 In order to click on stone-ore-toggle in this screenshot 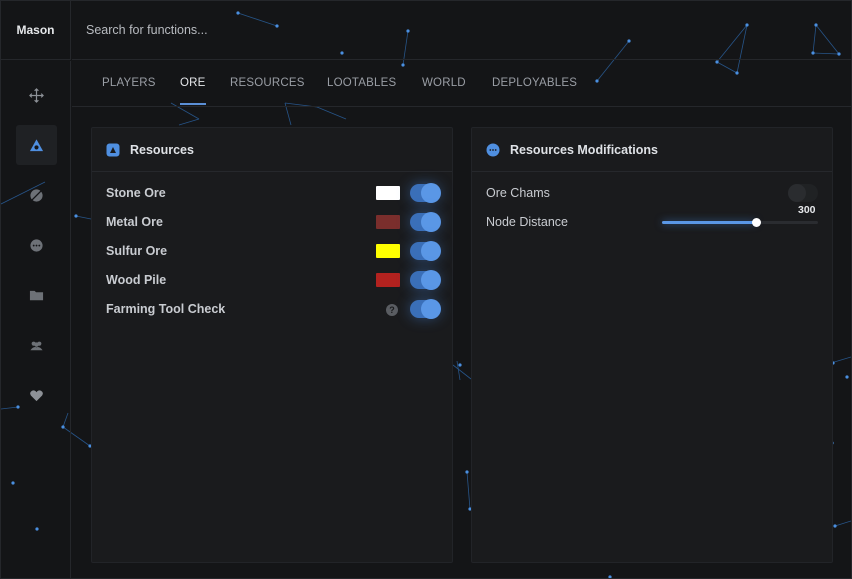, I will do `click(425, 193)`.